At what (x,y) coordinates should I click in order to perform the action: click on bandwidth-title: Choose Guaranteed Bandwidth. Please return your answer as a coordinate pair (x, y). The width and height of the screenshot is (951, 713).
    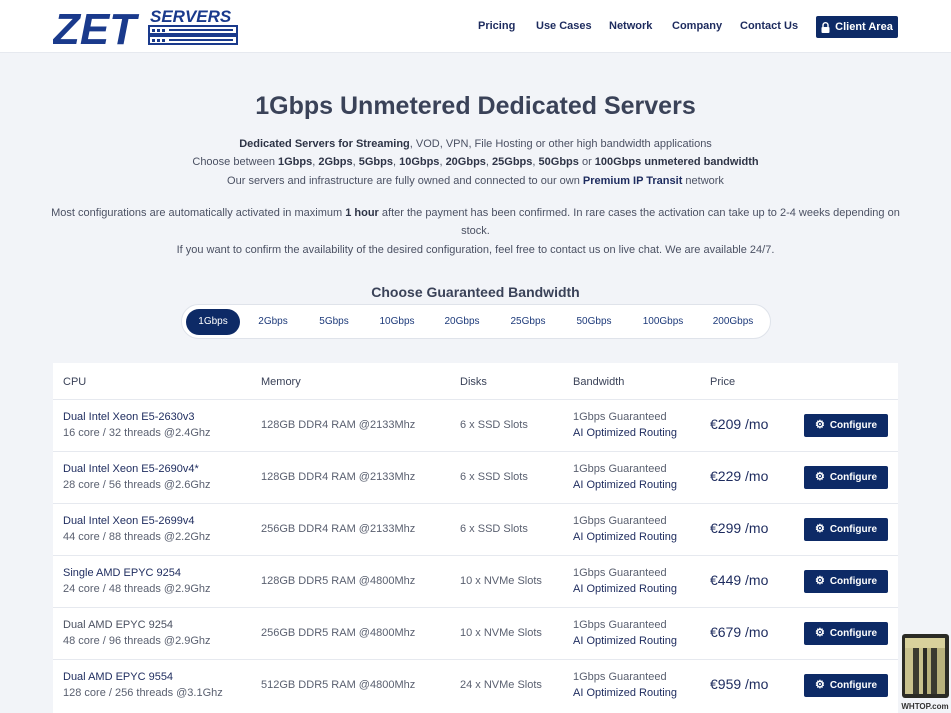
    Looking at the image, I should click on (475, 292).